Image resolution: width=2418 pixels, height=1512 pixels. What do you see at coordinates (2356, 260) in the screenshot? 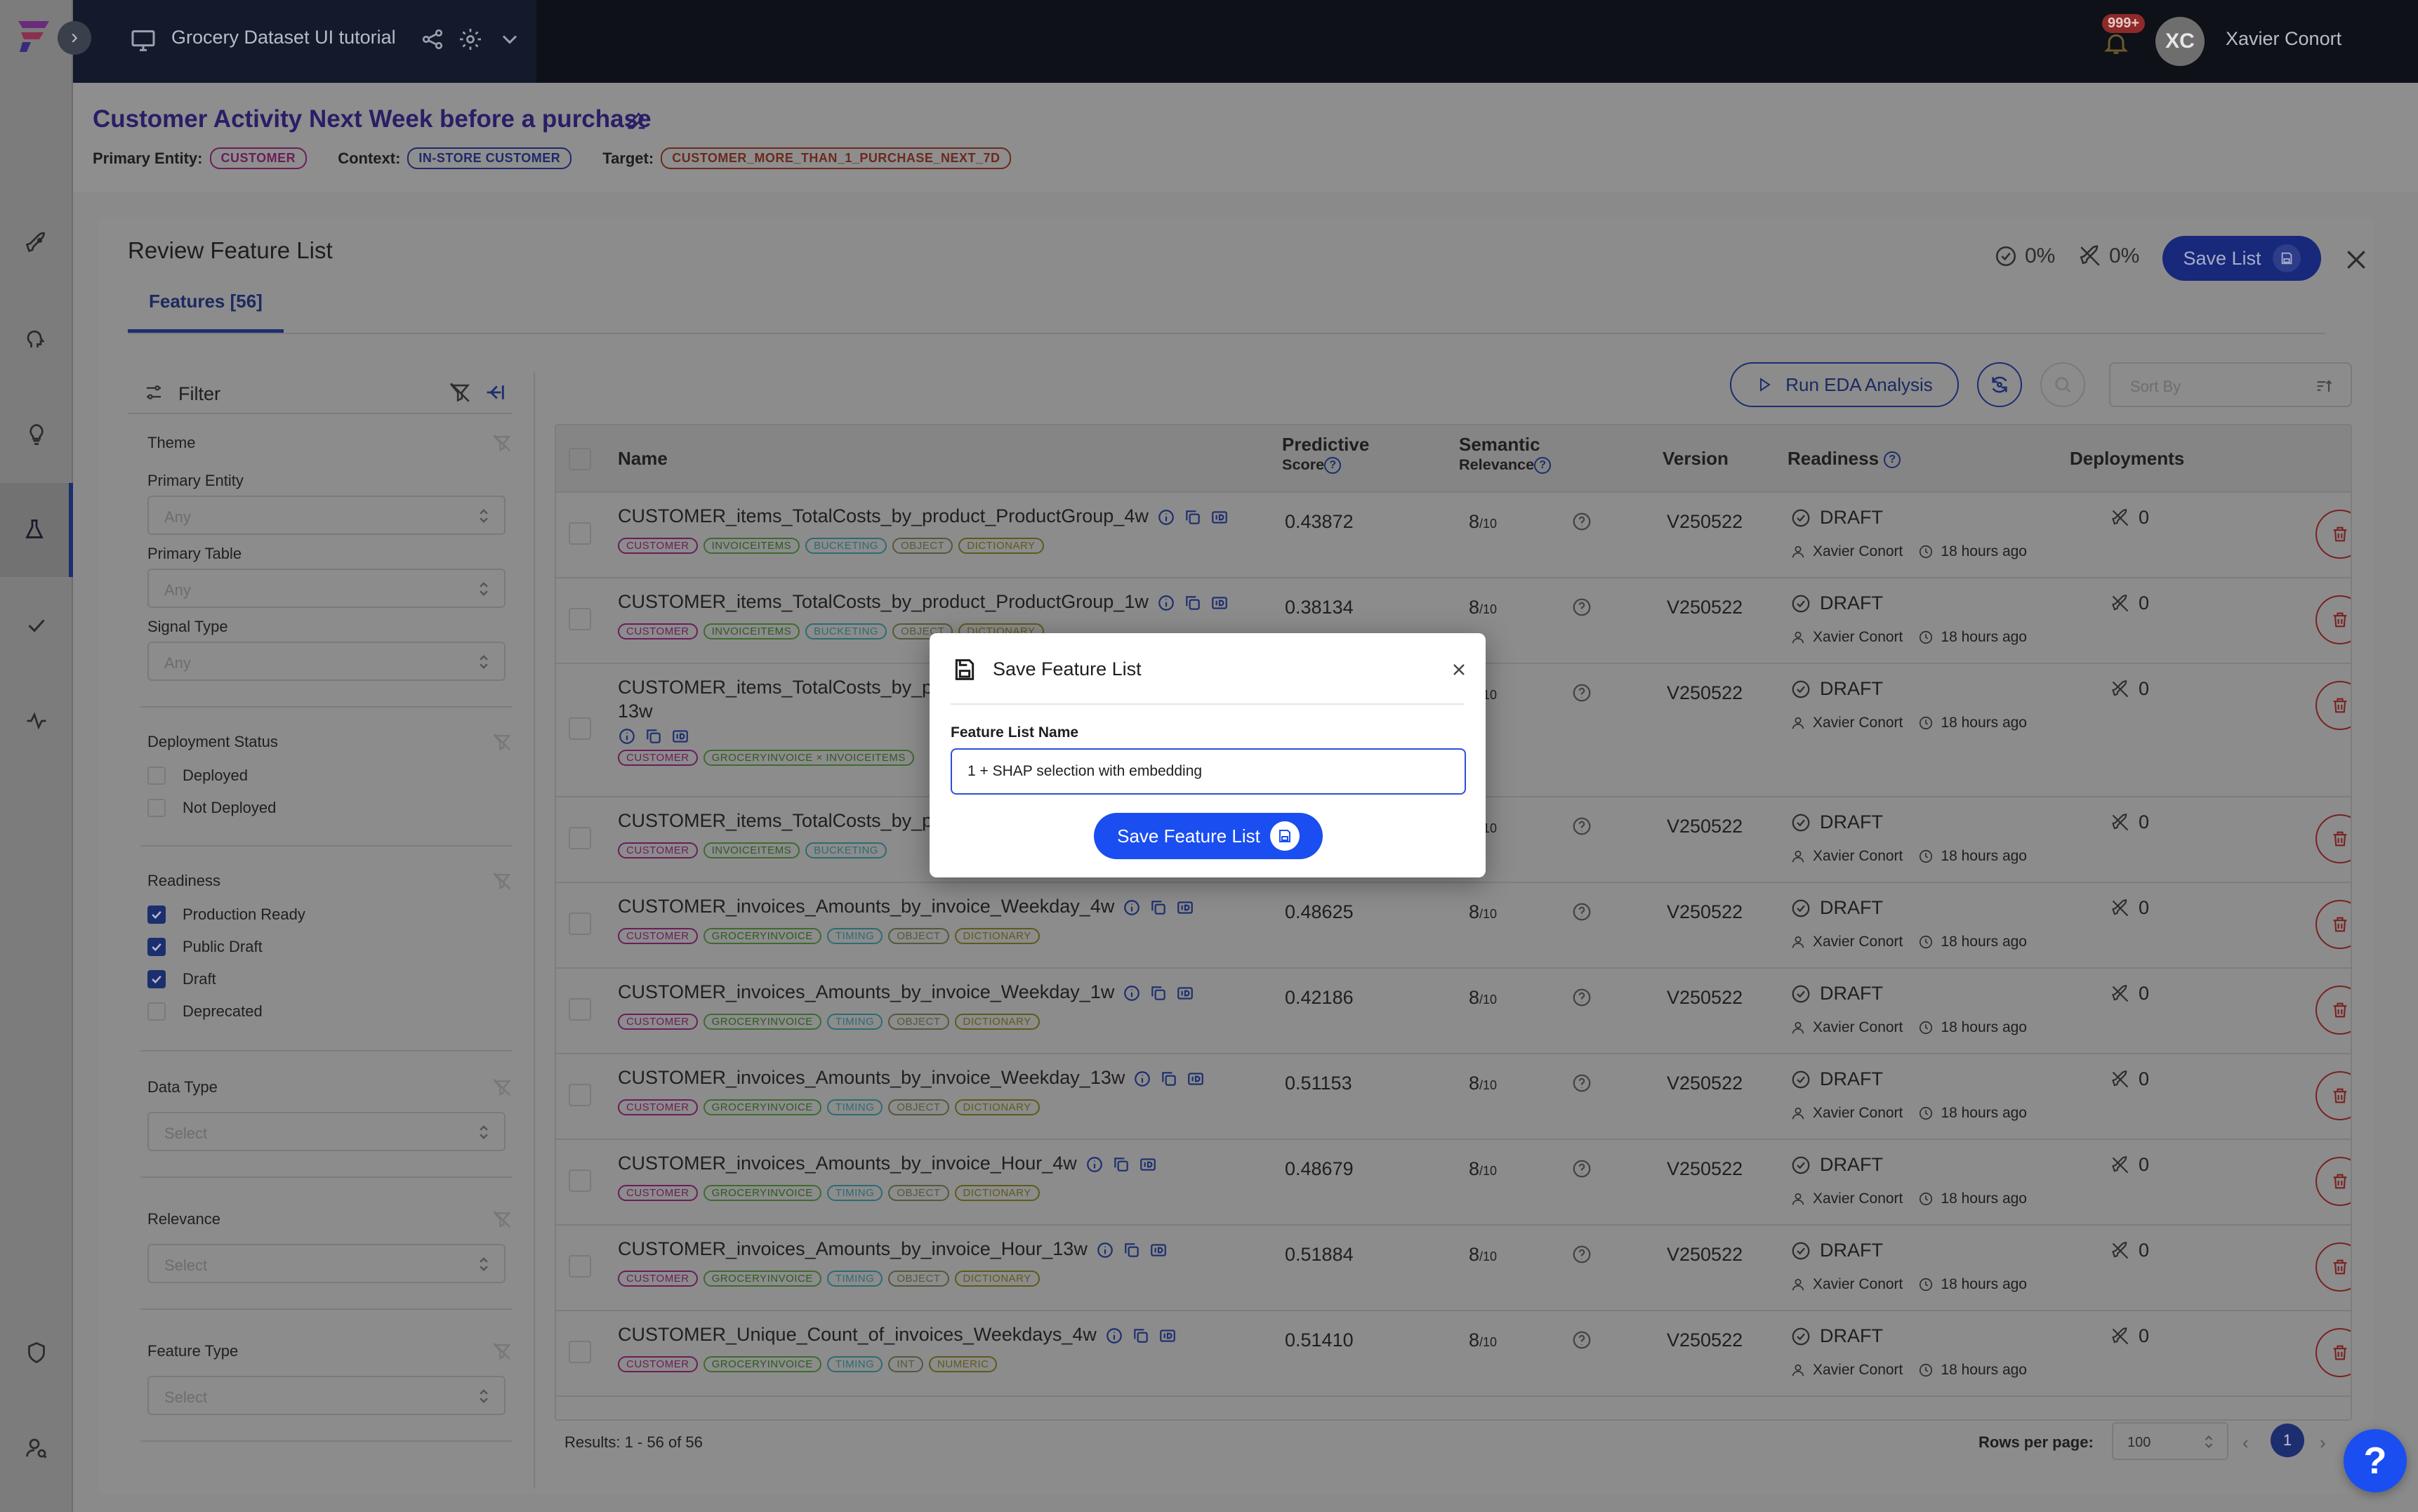
I see `close-icon` at bounding box center [2356, 260].